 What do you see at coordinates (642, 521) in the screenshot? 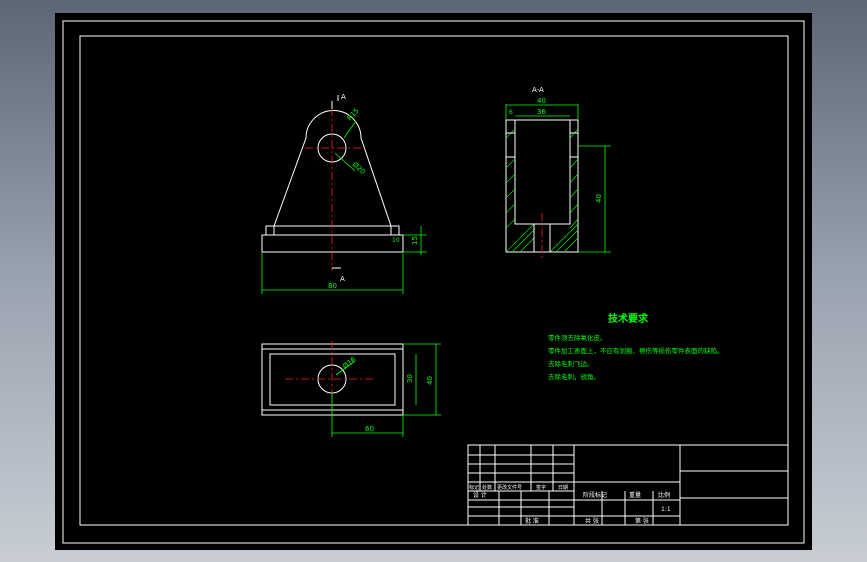
I see `sheet-no: 第 张` at bounding box center [642, 521].